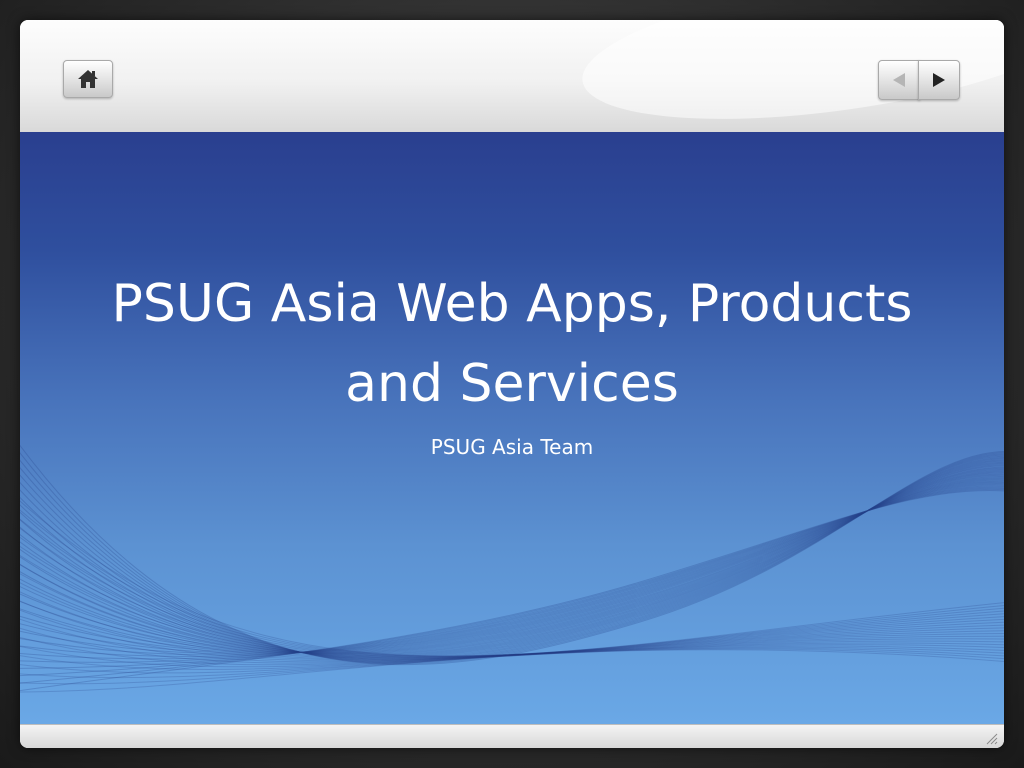 The image size is (1024, 768). What do you see at coordinates (512, 76) in the screenshot?
I see `top-toolbar` at bounding box center [512, 76].